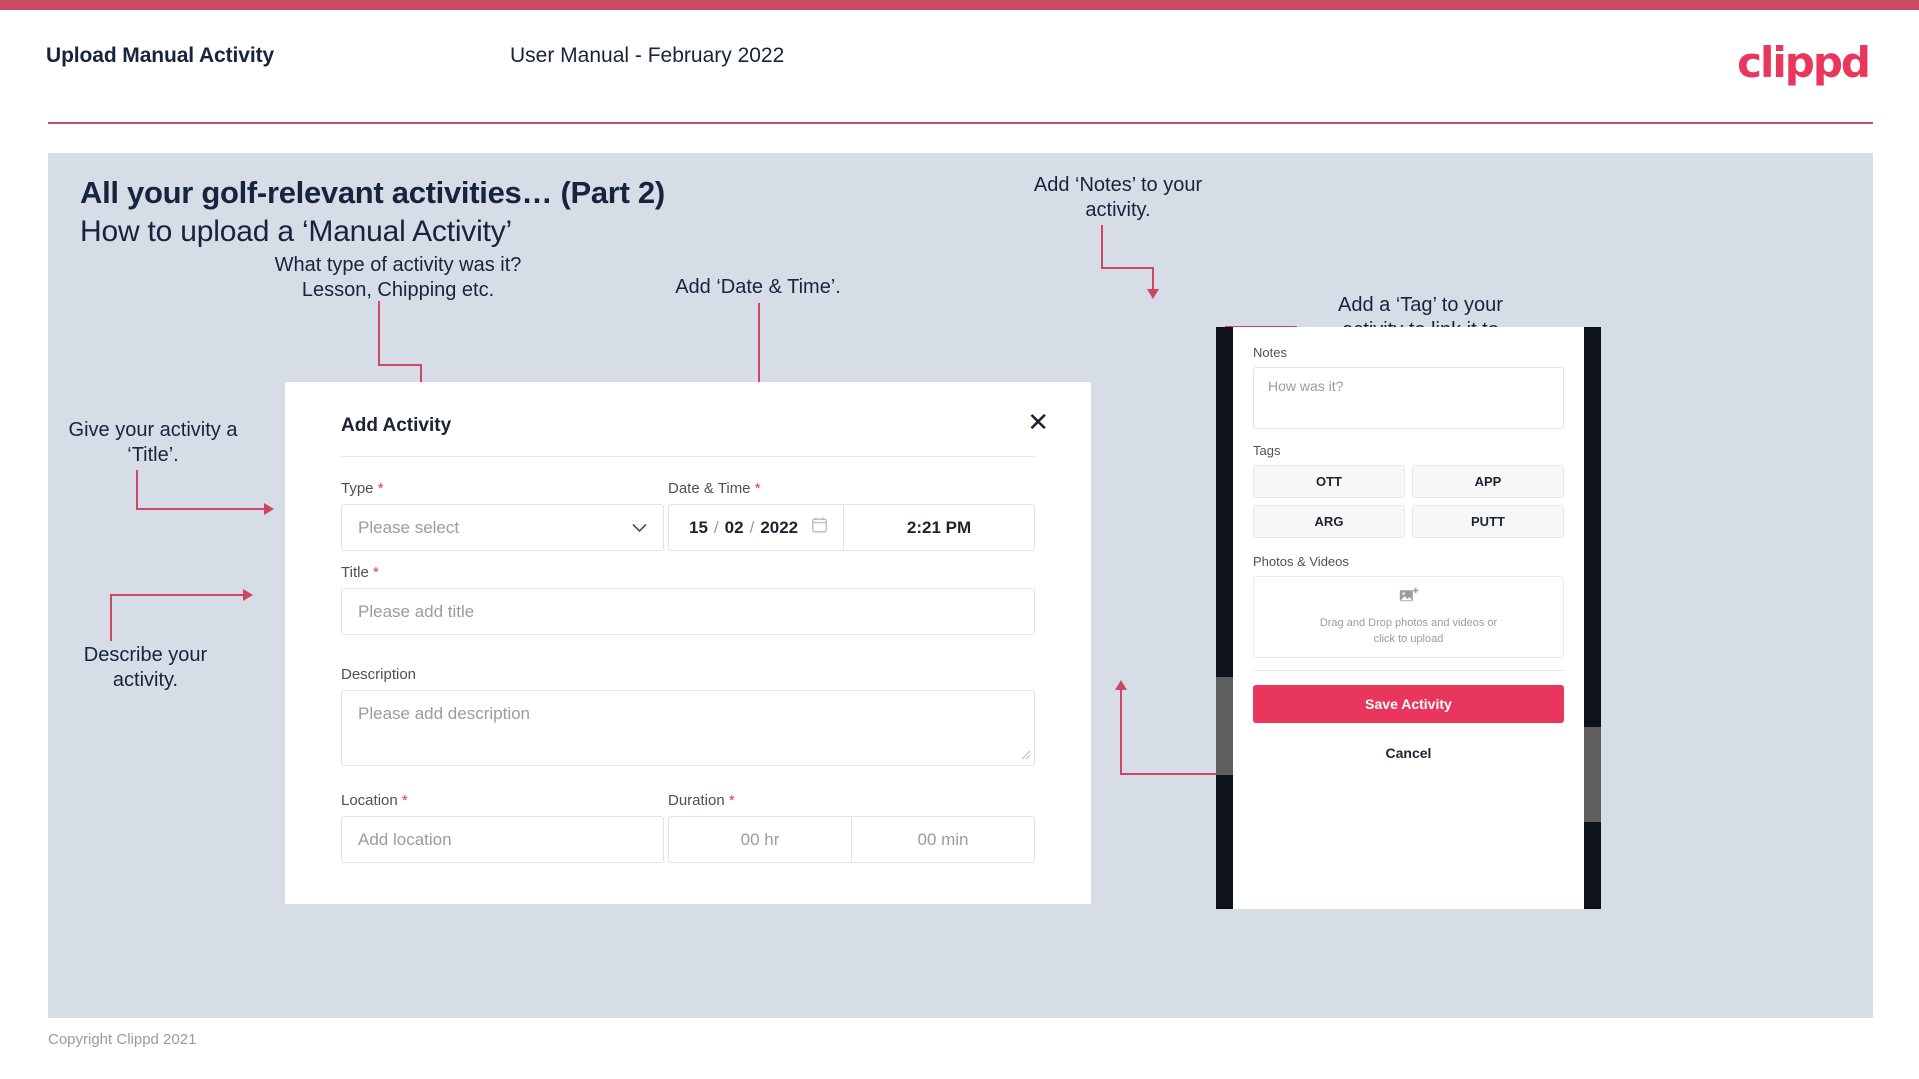  What do you see at coordinates (248, 595) in the screenshot?
I see `connector-desc-arrow` at bounding box center [248, 595].